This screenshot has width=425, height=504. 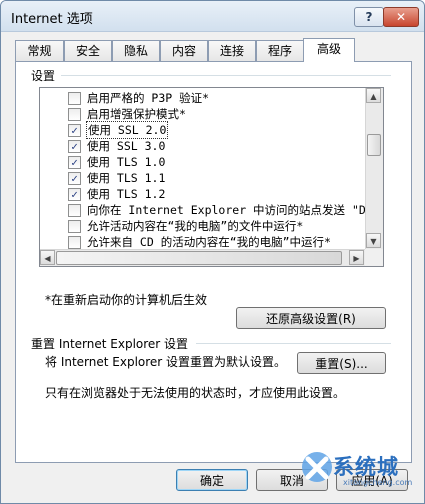 I want to click on scrollbar-corner, so click(x=374, y=257).